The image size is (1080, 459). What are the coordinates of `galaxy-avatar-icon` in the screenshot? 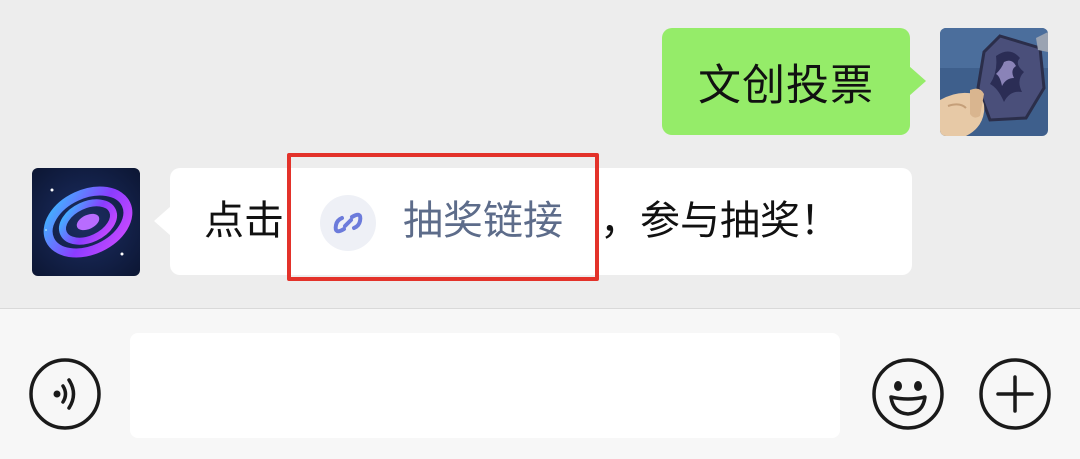 It's located at (86, 222).